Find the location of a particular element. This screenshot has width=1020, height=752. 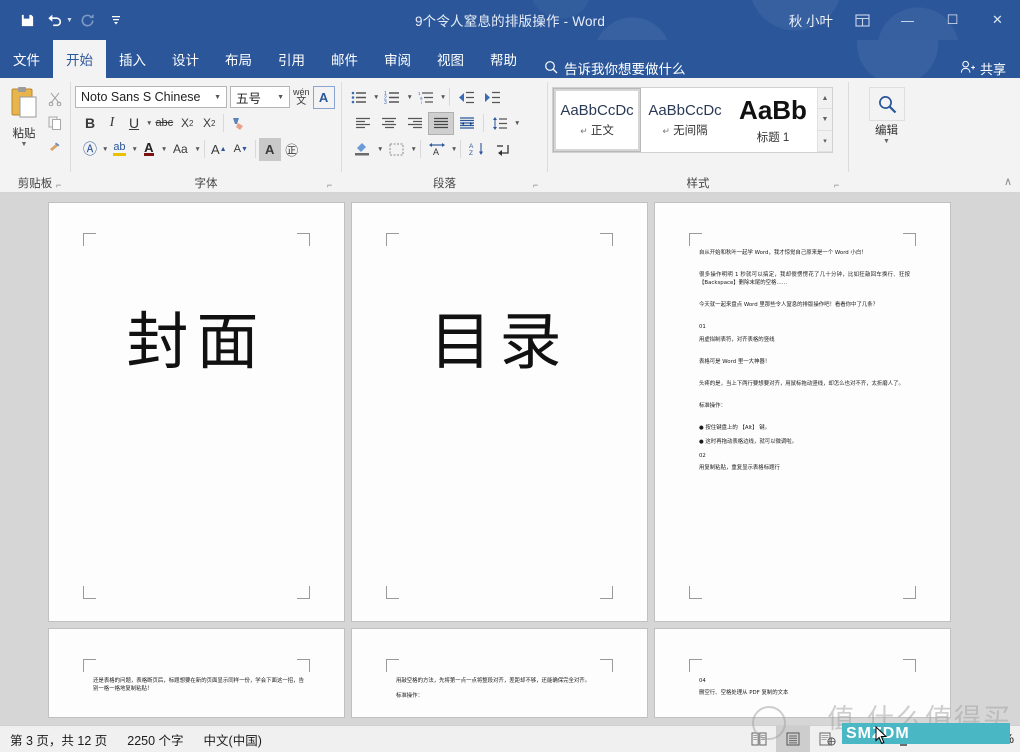

borders-icon is located at coordinates (396, 149).